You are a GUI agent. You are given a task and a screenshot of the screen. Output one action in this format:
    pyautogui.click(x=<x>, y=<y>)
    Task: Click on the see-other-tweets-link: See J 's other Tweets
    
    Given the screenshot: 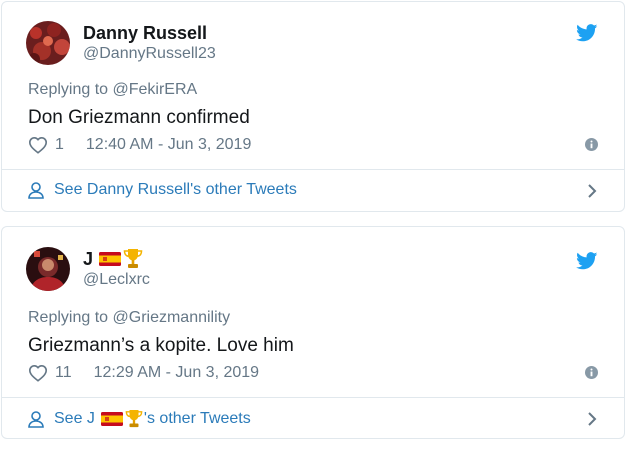 What is the action you would take?
    pyautogui.click(x=313, y=419)
    